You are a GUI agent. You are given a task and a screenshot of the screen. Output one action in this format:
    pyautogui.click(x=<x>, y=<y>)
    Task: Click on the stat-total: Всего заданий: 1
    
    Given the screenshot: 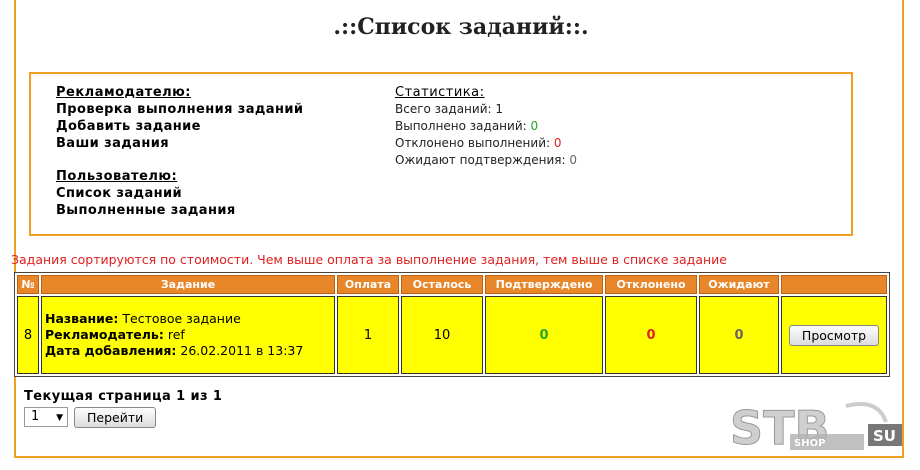 What is the action you would take?
    pyautogui.click(x=486, y=109)
    